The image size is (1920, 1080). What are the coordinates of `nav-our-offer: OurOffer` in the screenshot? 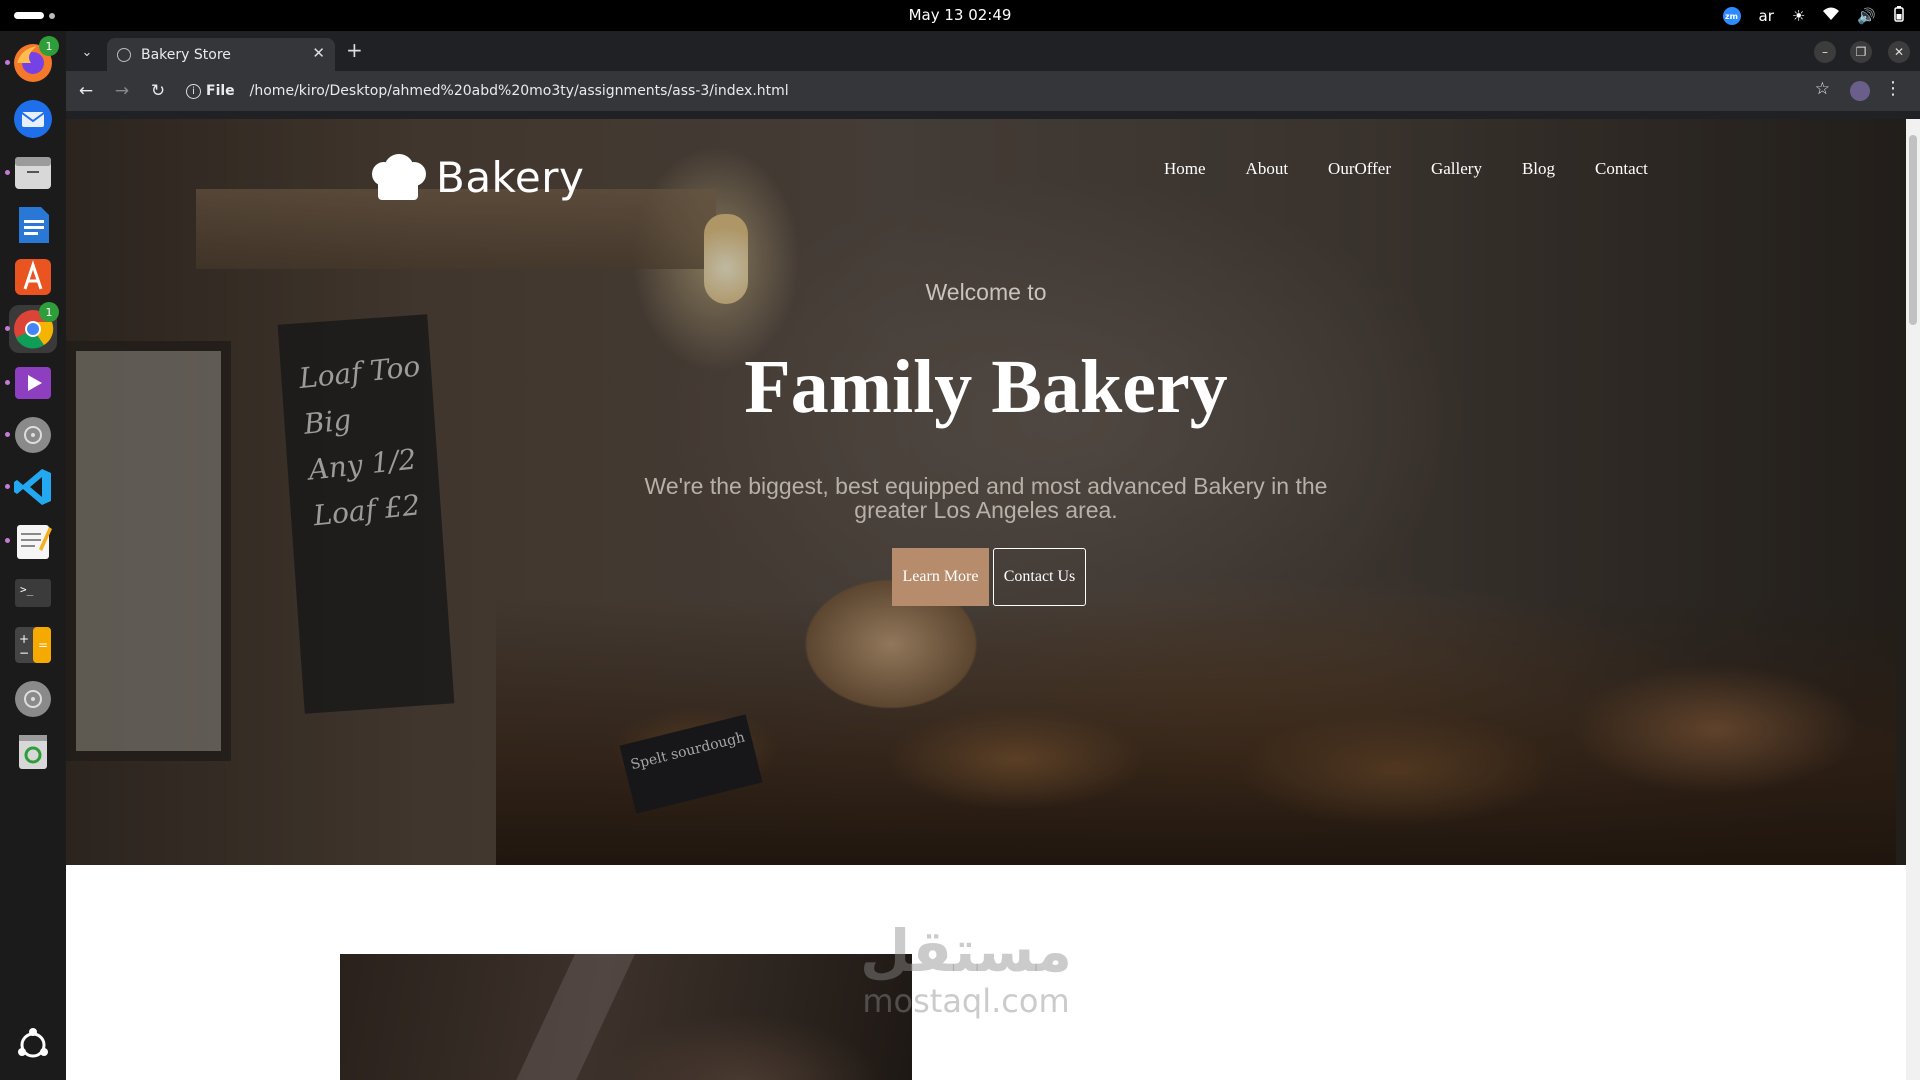 It's located at (1359, 169).